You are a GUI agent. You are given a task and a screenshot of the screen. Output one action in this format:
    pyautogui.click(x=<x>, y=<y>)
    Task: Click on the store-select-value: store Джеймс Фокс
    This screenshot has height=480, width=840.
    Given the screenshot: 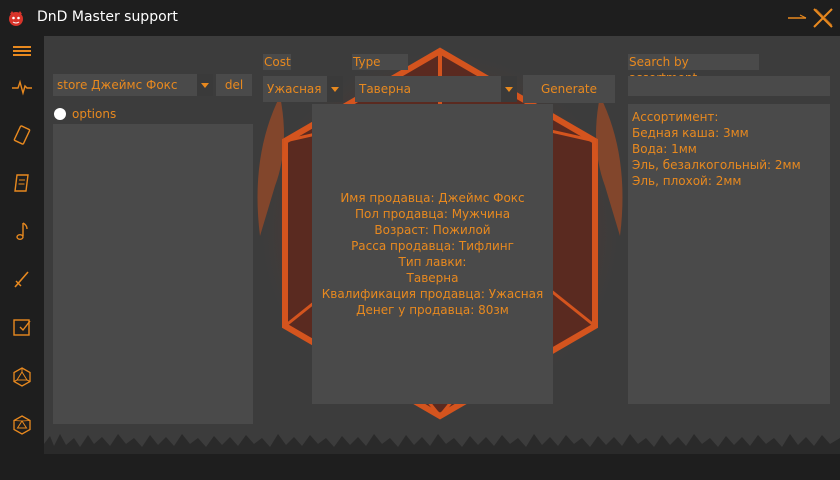 What is the action you would take?
    pyautogui.click(x=117, y=85)
    